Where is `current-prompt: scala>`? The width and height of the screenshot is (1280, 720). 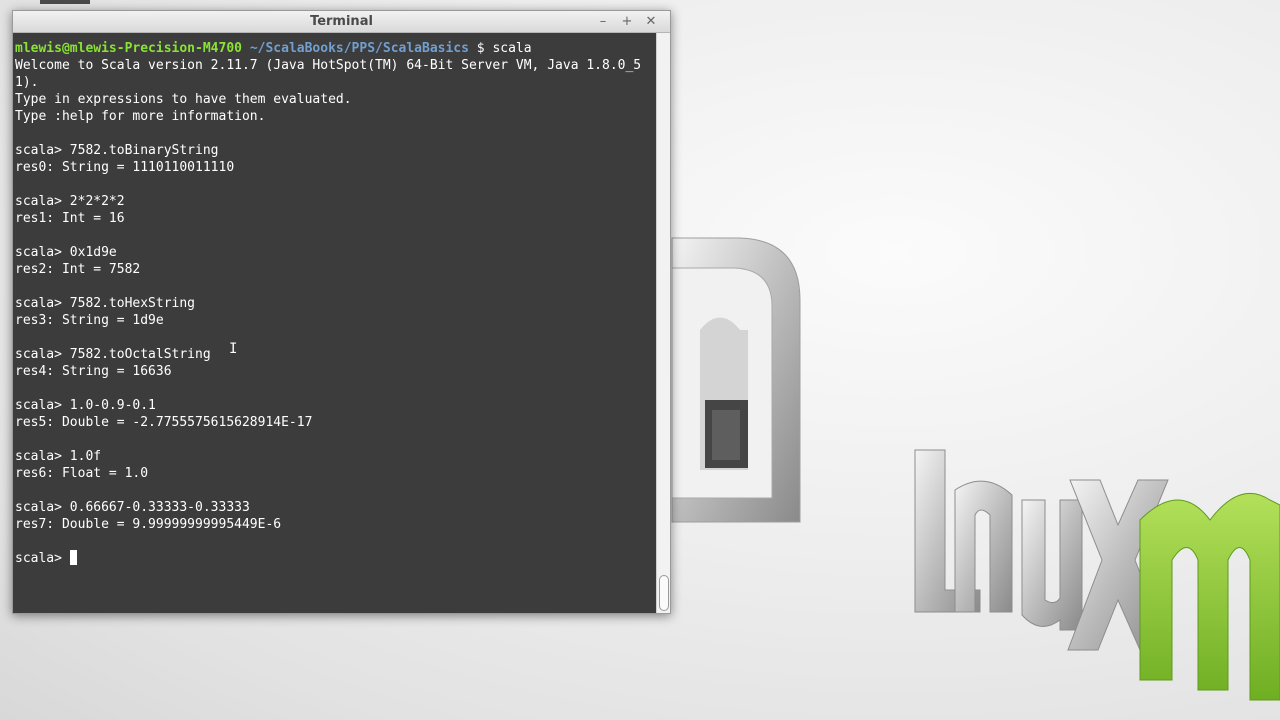
current-prompt: scala> is located at coordinates (42, 558).